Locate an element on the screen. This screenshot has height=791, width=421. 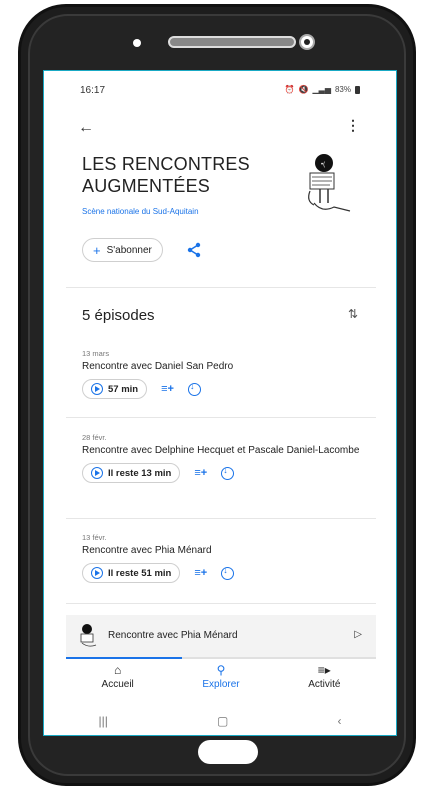
playback-progress is located at coordinates (124, 658).